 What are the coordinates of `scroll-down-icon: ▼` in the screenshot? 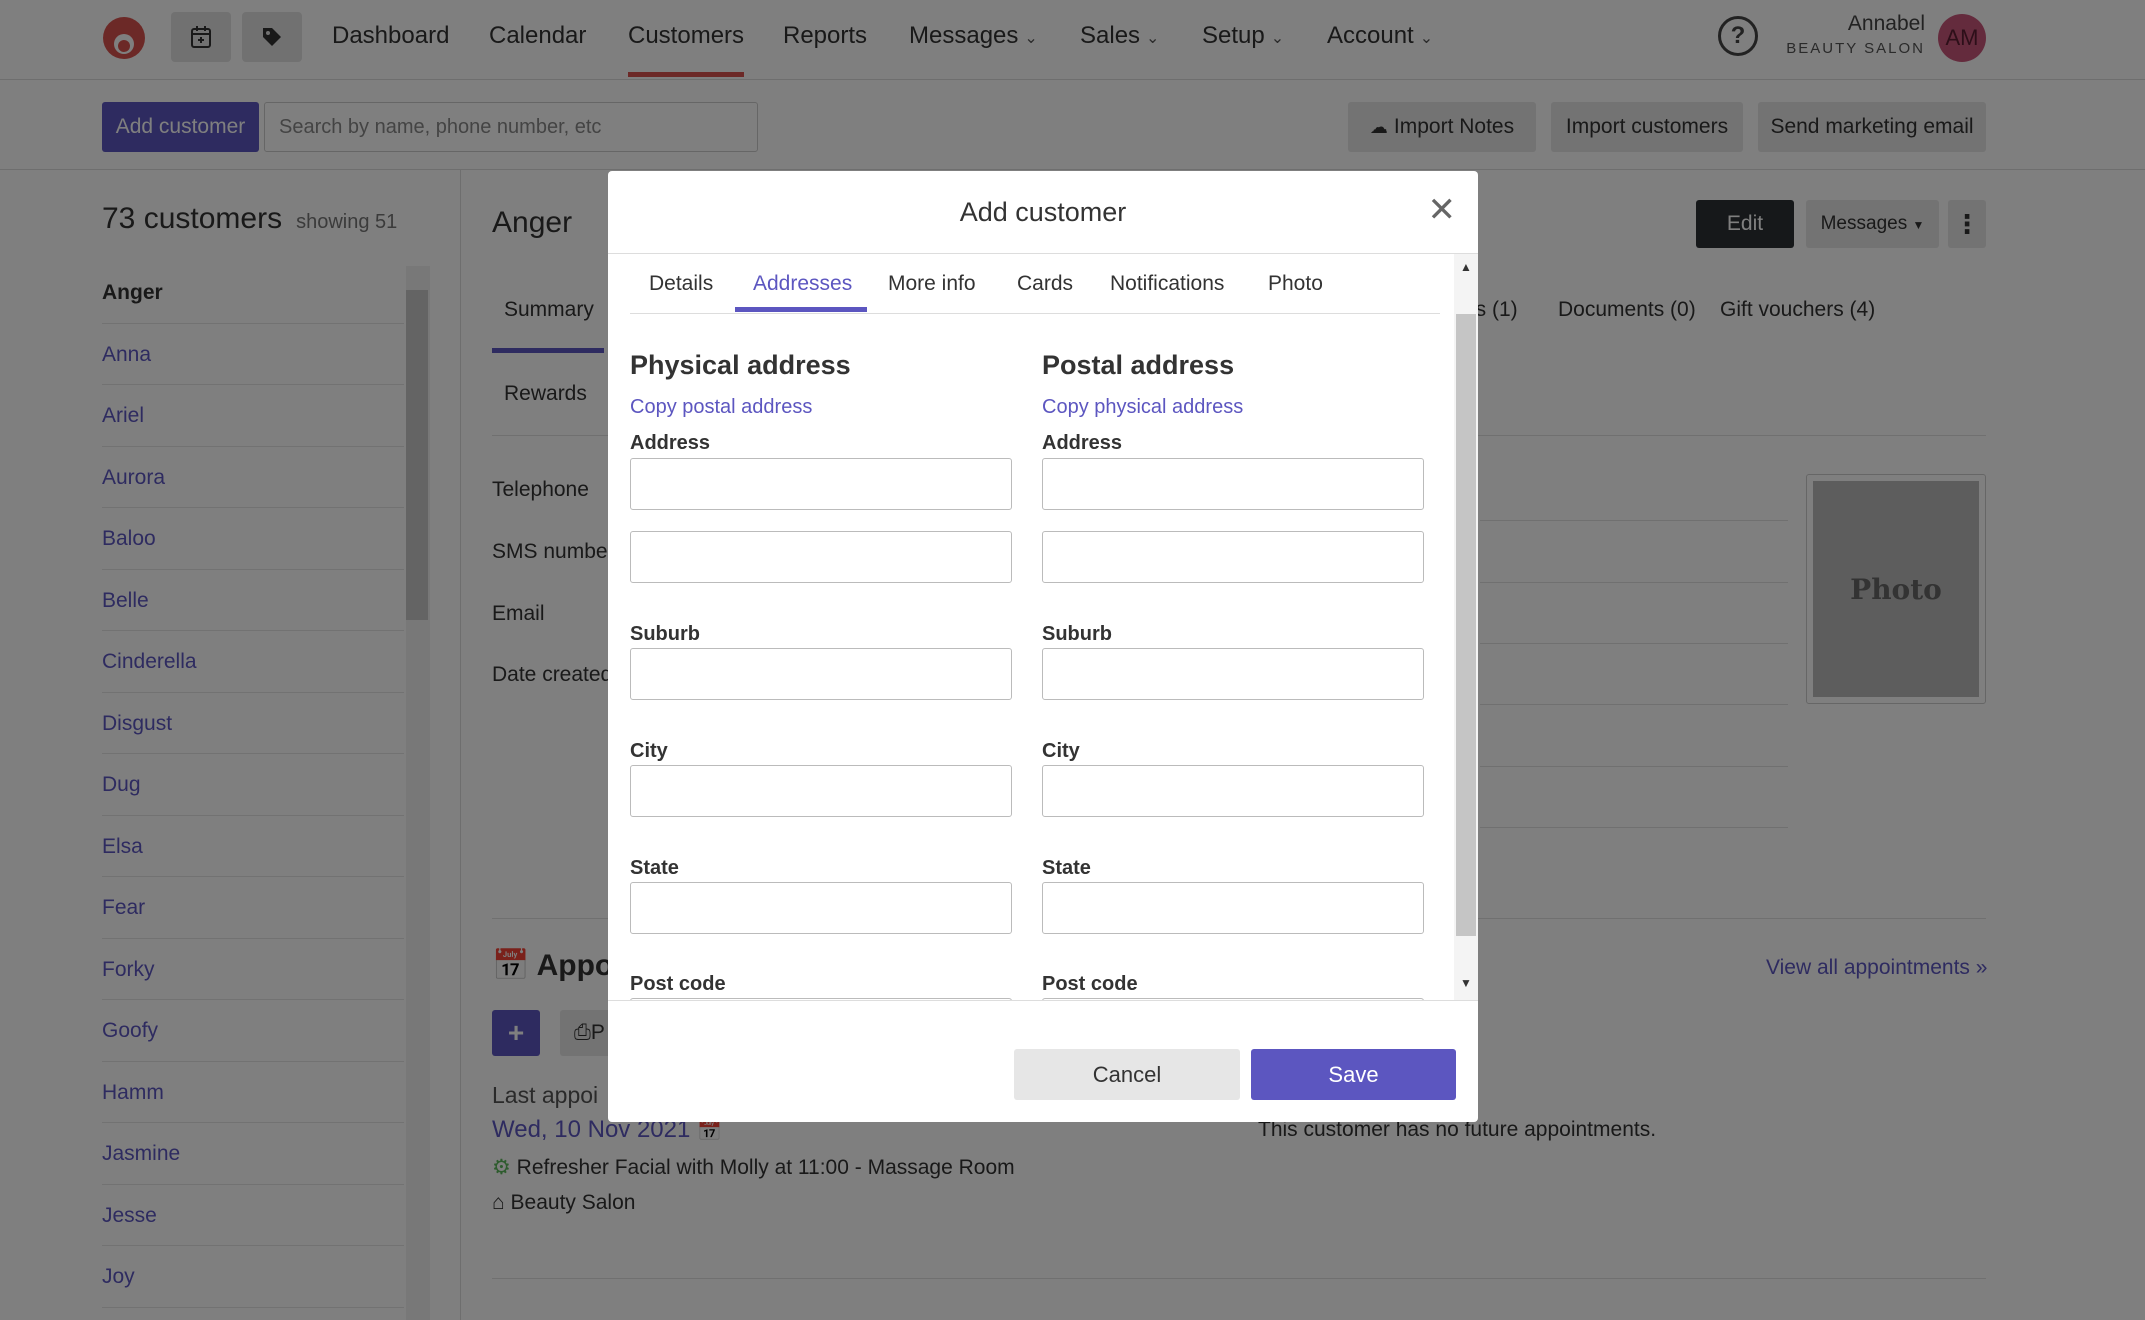 It's located at (1466, 983).